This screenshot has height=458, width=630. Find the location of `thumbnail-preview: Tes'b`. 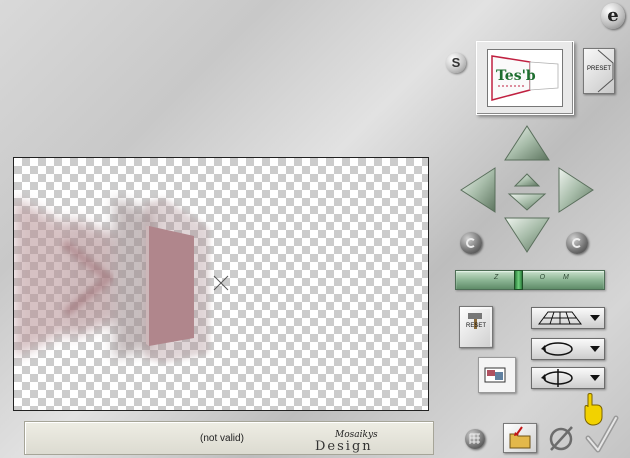

thumbnail-preview: Tes'b is located at coordinates (525, 78).